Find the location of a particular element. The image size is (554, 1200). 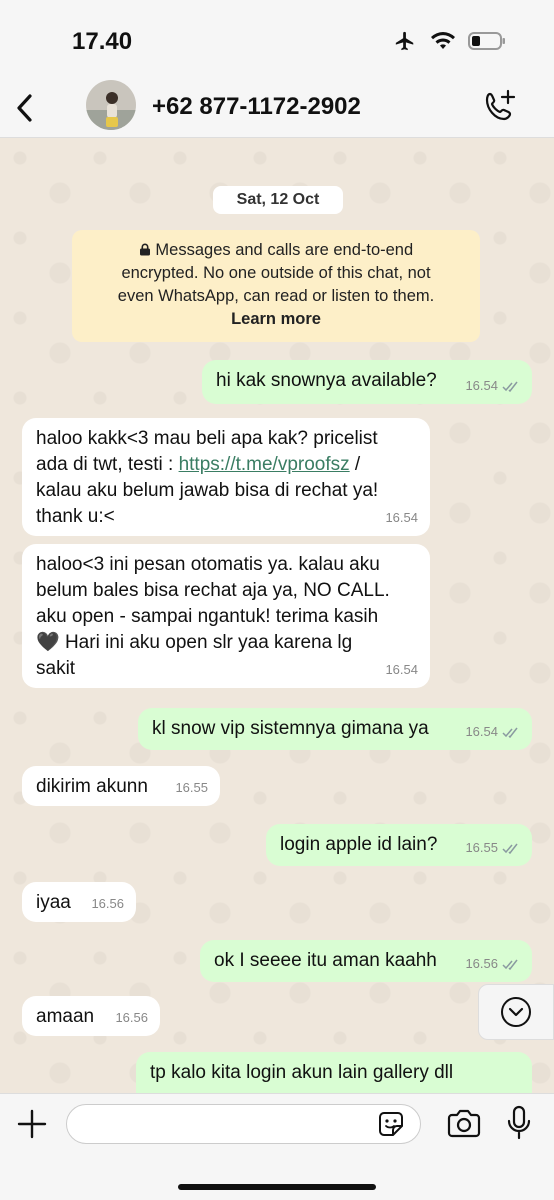

composer-bar is located at coordinates (277, 1146).